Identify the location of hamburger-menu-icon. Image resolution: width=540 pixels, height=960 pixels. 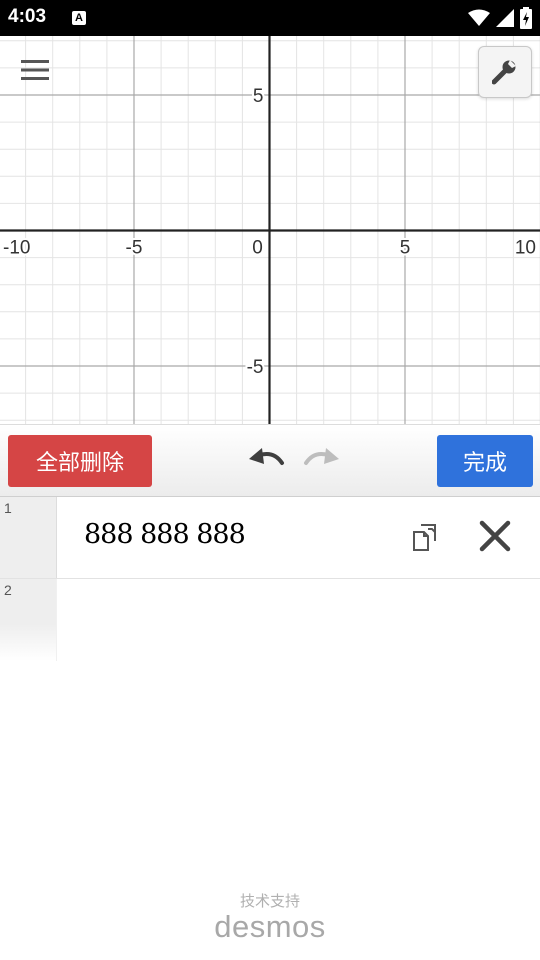
(35, 70).